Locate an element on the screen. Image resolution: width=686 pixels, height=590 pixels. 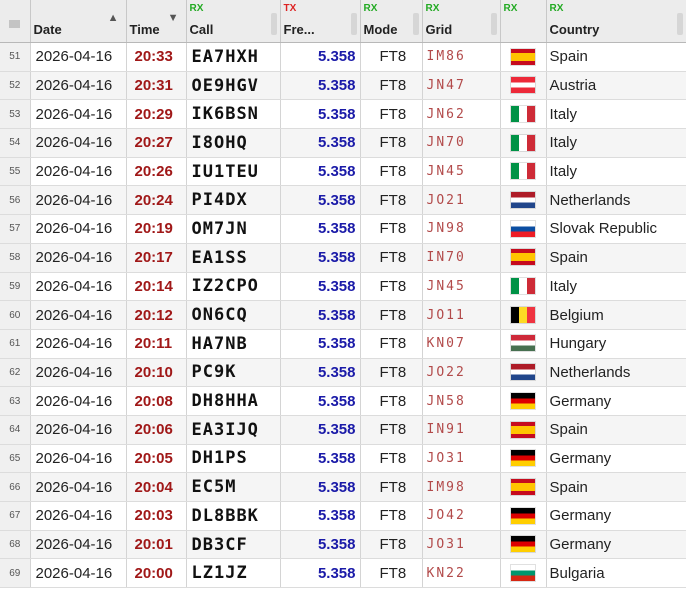
row-number-cell: 69 is located at coordinates (15, 573).